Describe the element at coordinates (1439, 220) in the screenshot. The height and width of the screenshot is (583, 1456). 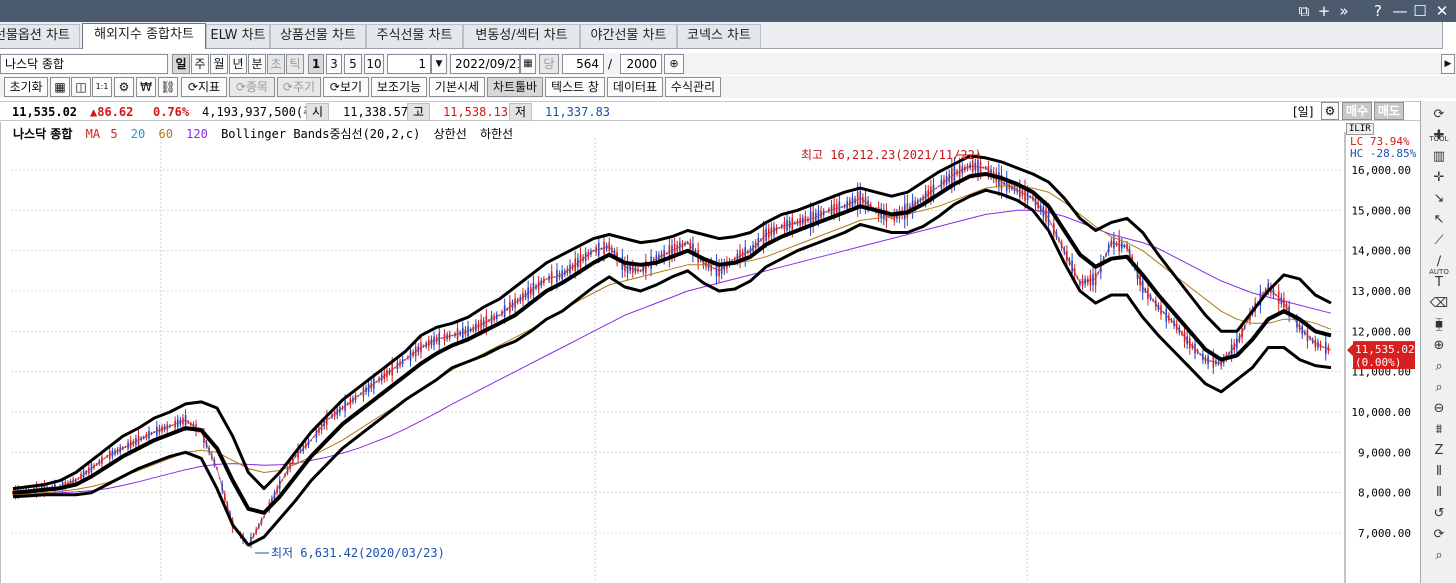
I see `cursor-icon: ↖` at that location.